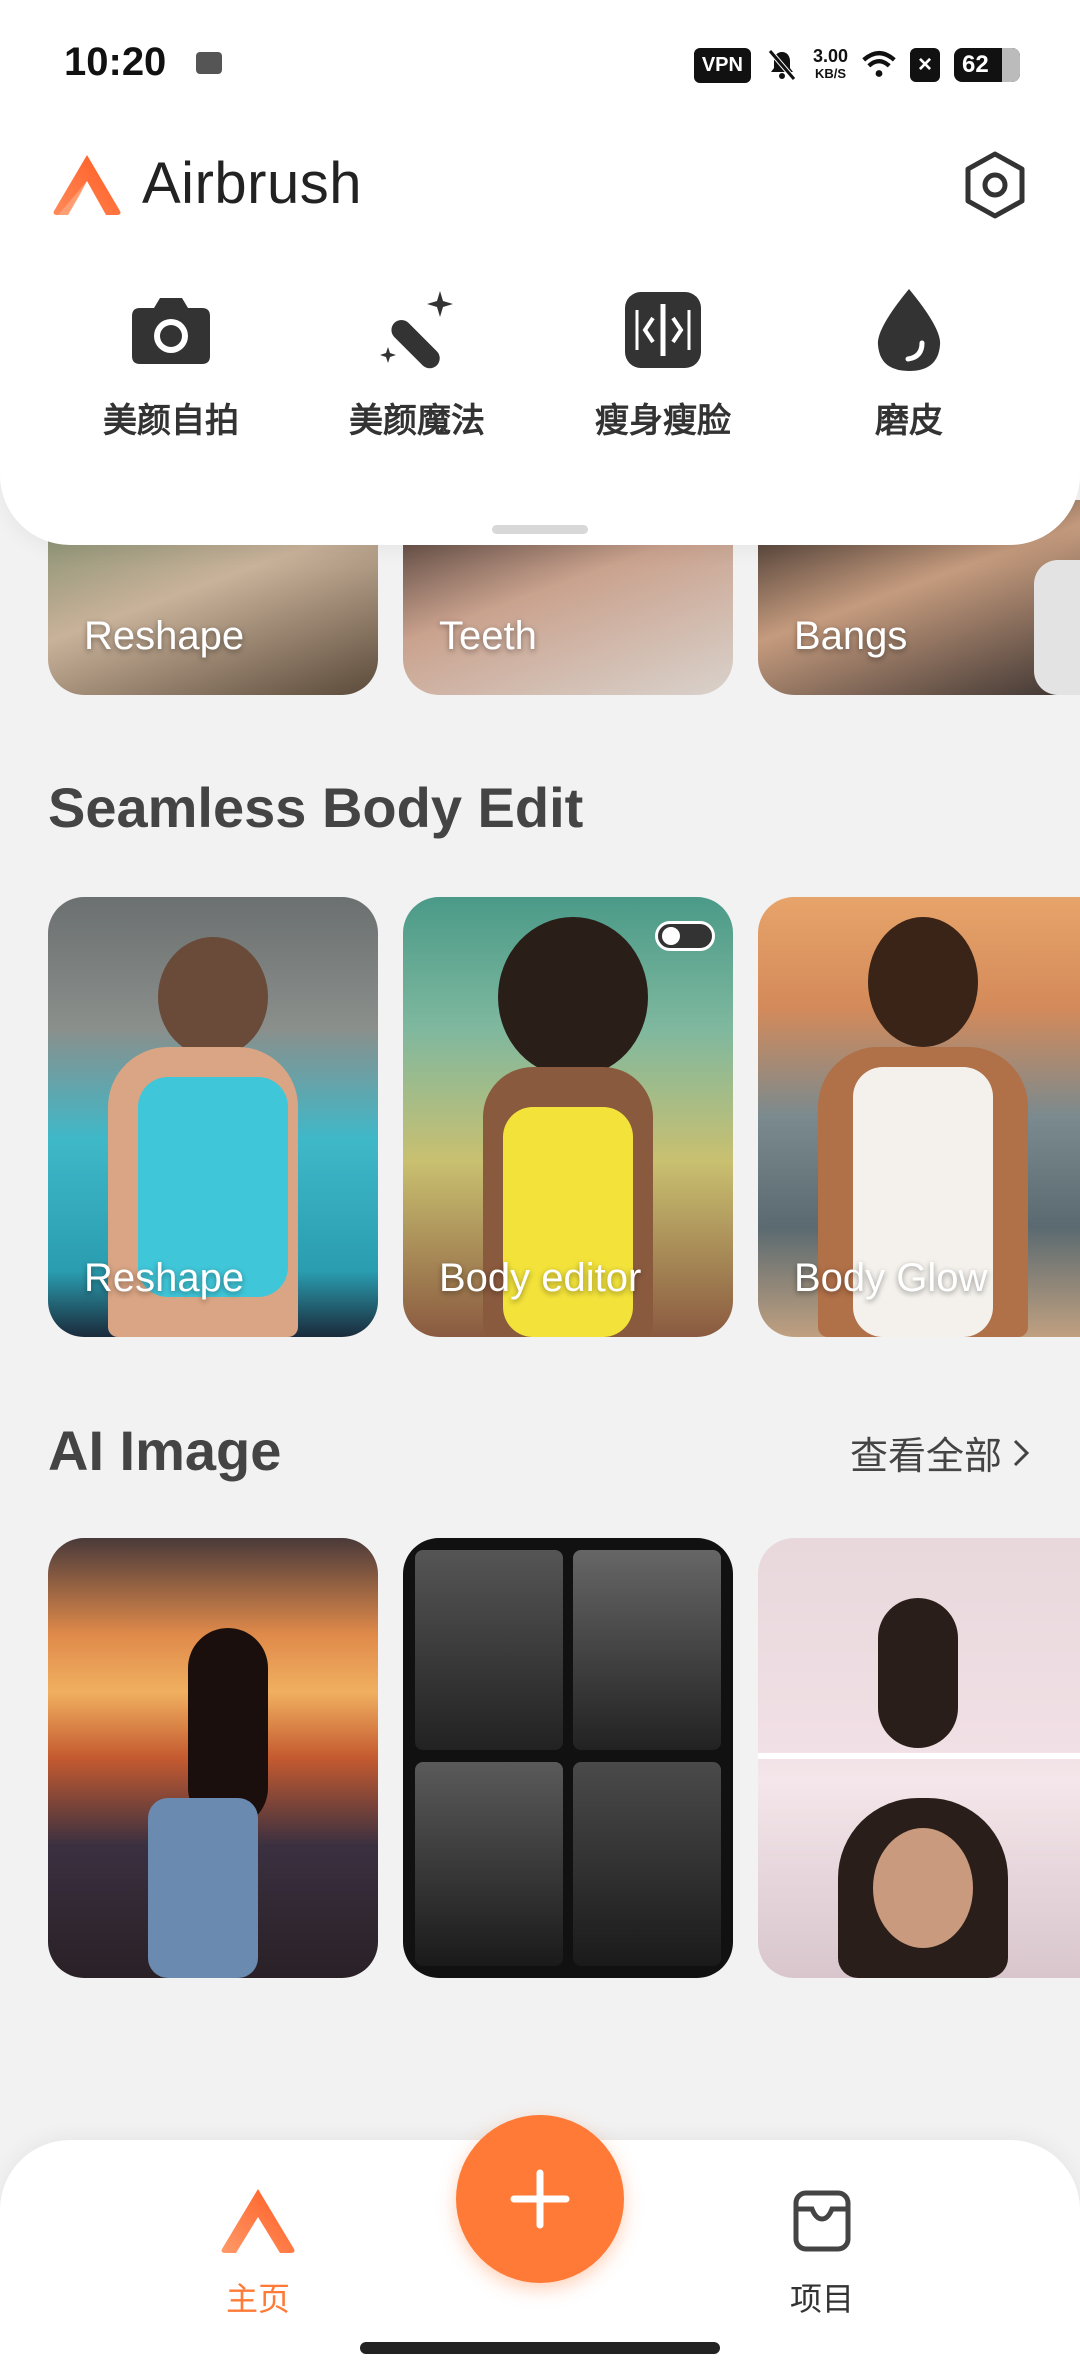 This screenshot has width=1080, height=2376. I want to click on wifi-icon, so click(879, 65).